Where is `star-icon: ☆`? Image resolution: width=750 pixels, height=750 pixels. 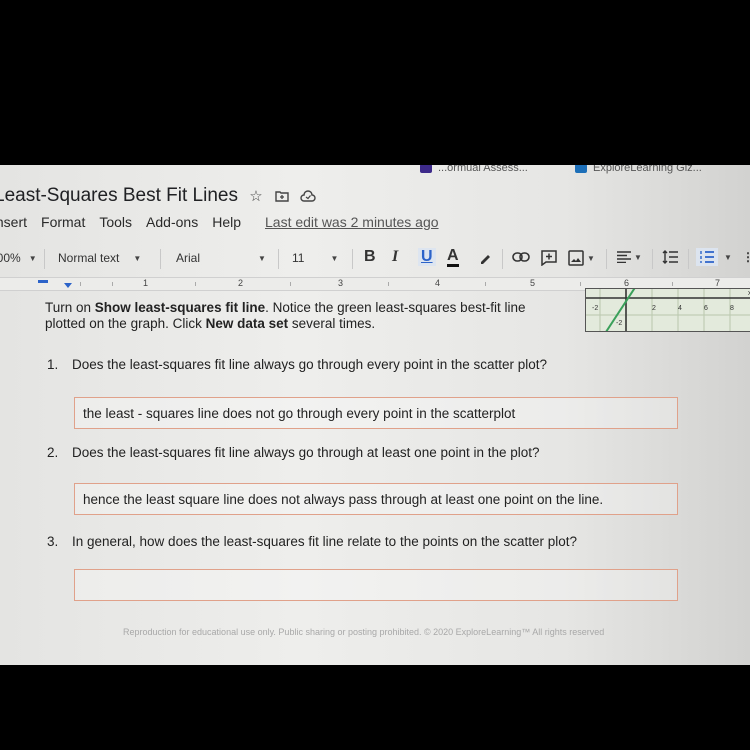
star-icon: ☆ is located at coordinates (256, 196).